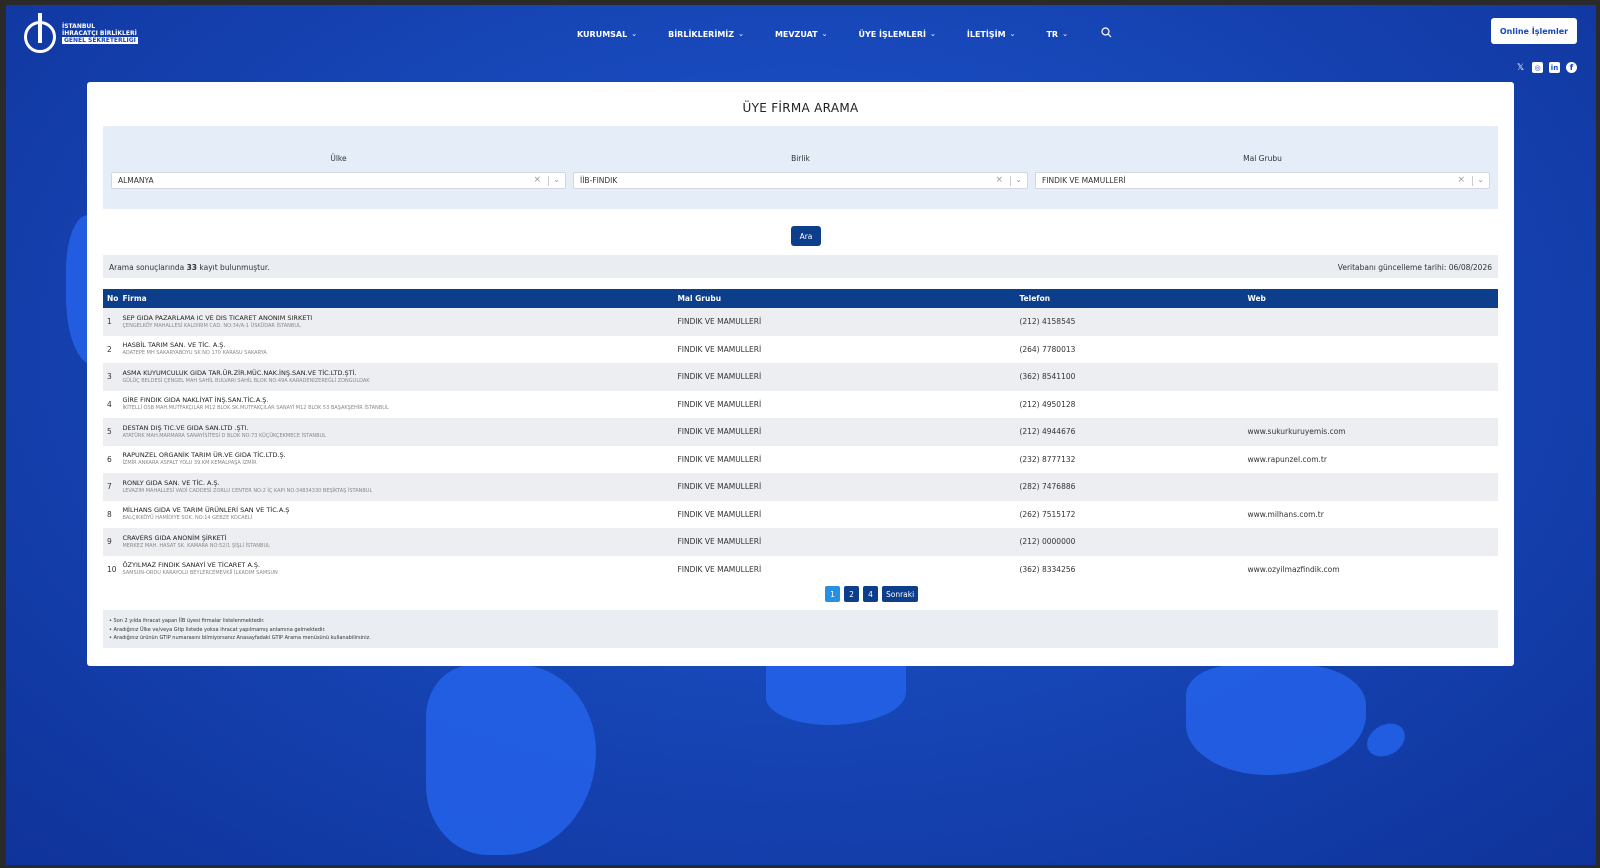 The image size is (1600, 868). What do you see at coordinates (832, 594) in the screenshot?
I see `page-button: 1` at bounding box center [832, 594].